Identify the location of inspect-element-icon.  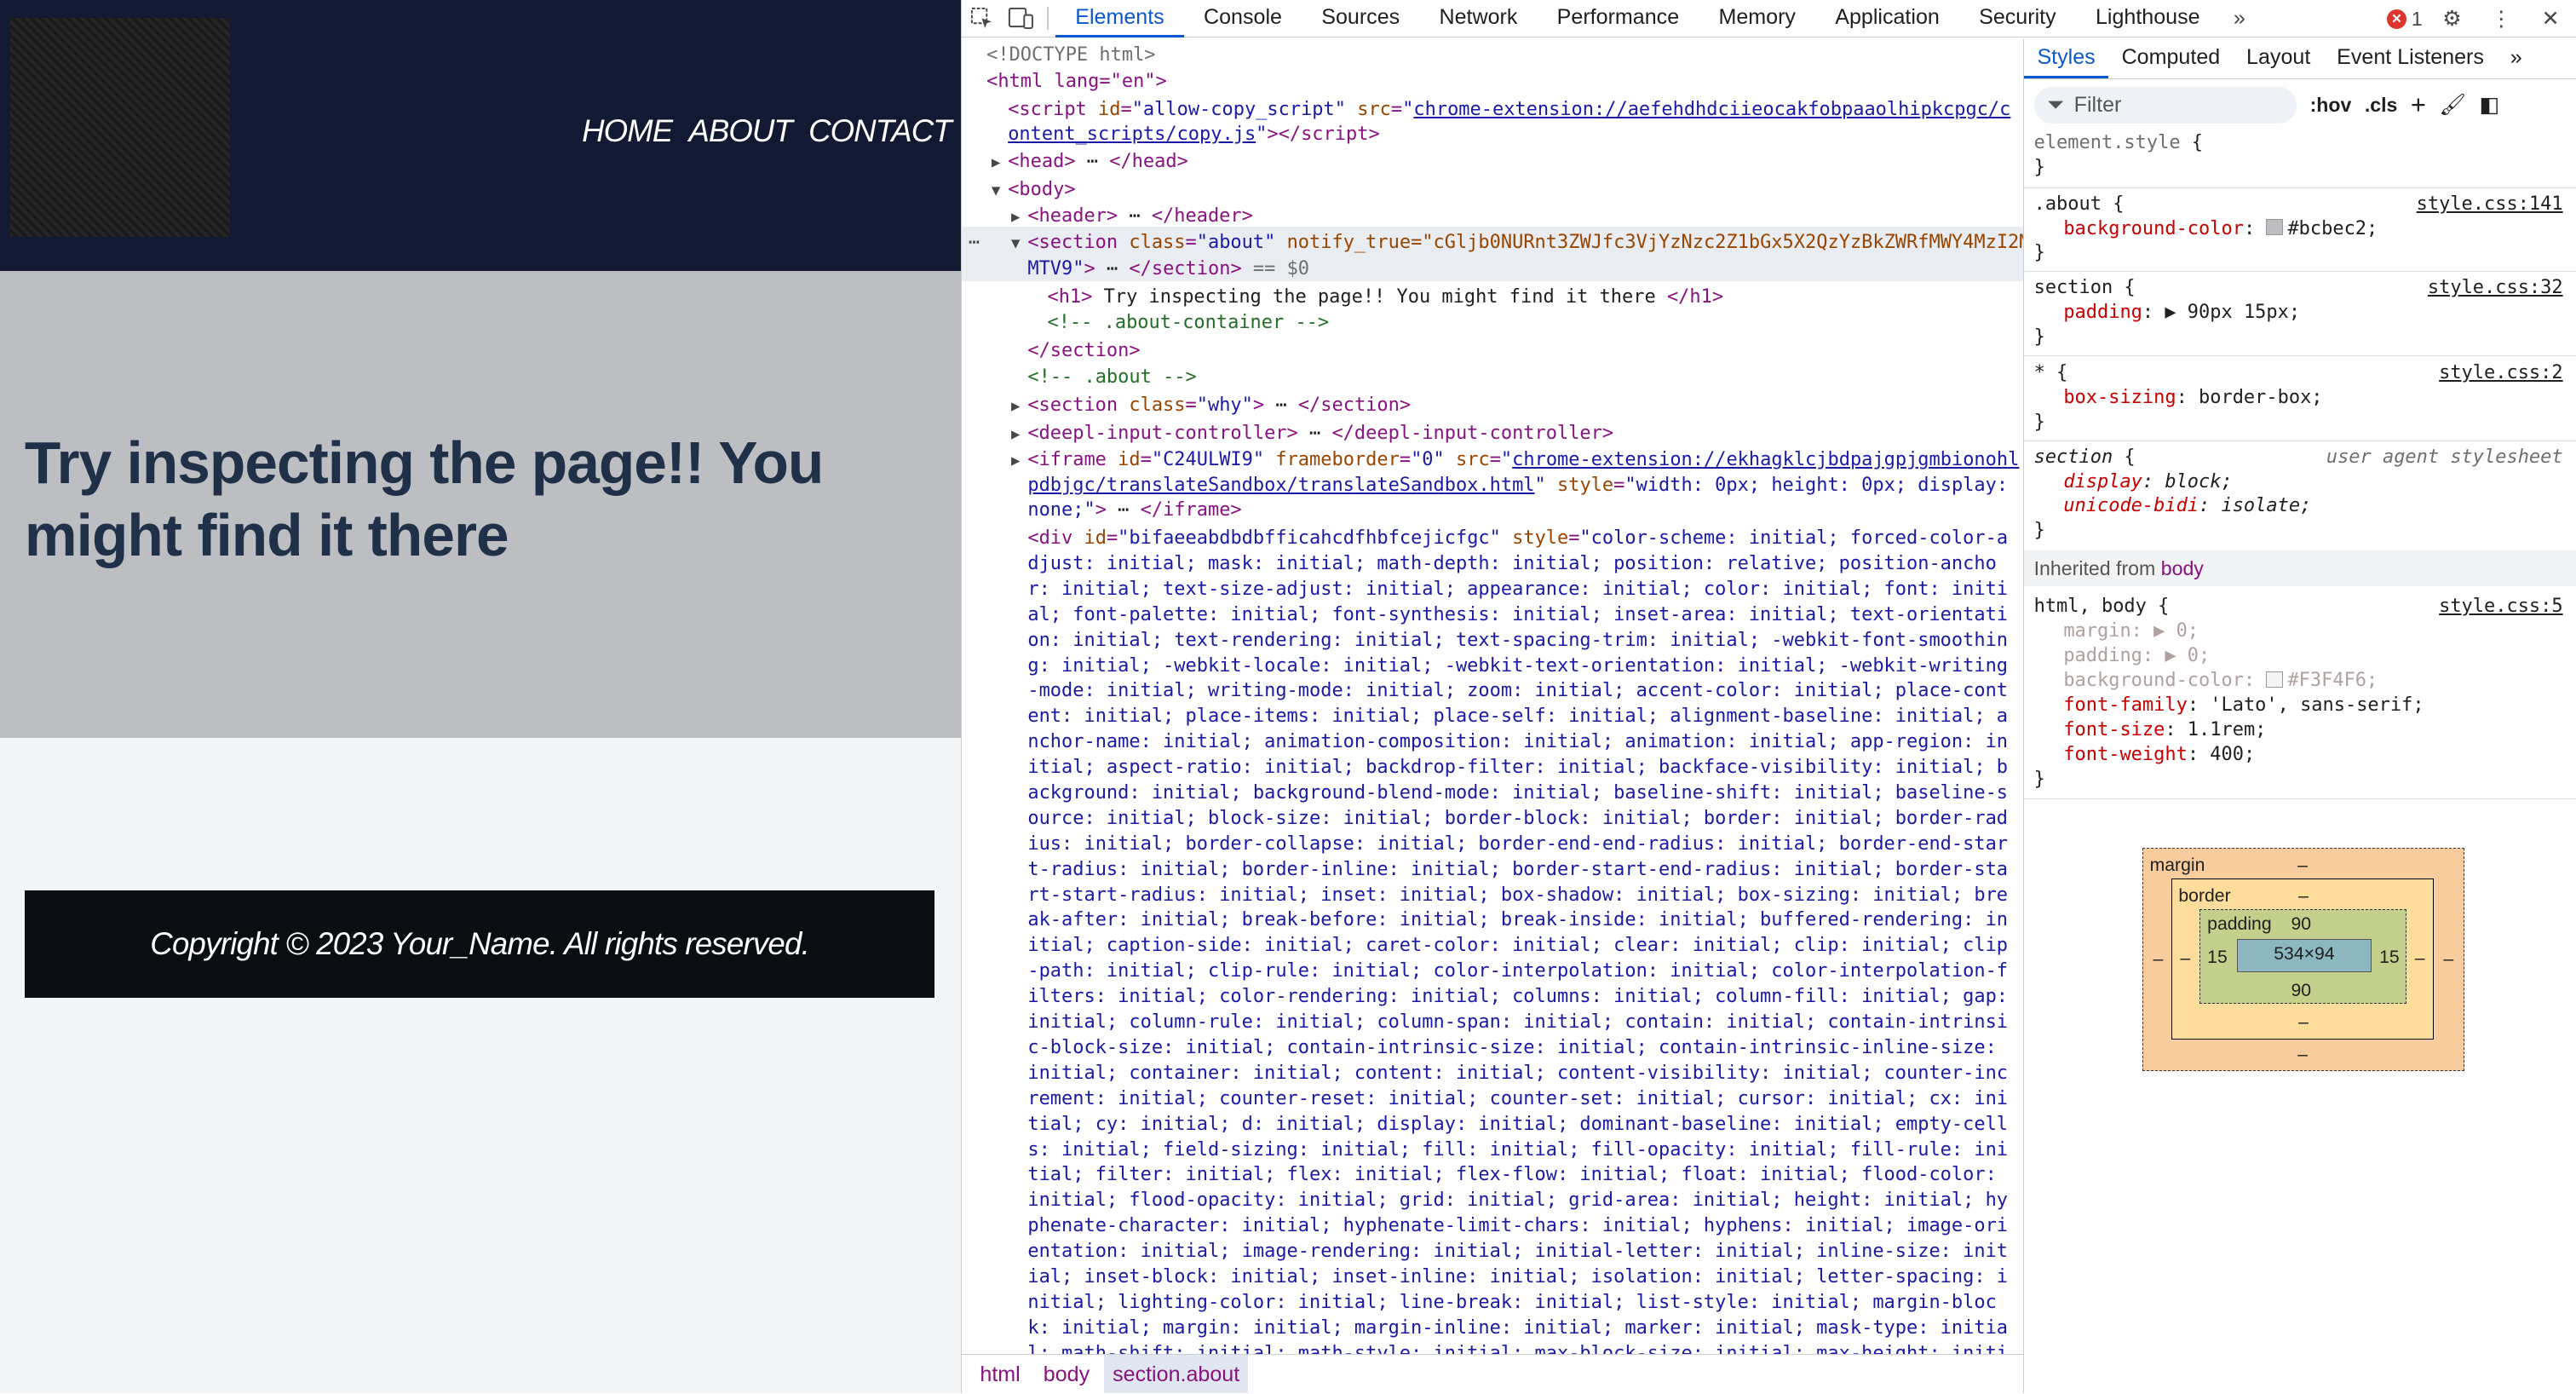
(982, 18).